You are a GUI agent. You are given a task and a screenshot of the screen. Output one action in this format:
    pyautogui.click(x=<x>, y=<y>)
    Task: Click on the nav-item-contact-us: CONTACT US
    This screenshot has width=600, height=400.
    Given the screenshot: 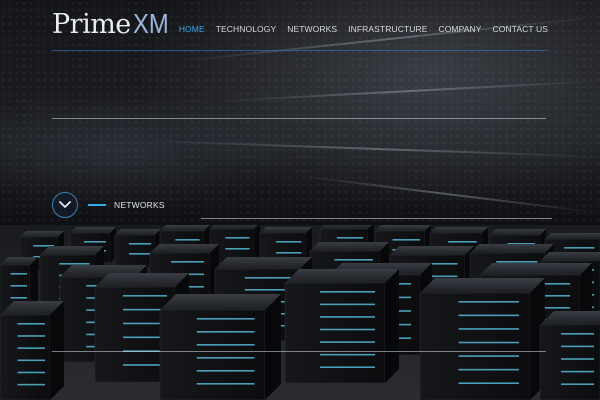 What is the action you would take?
    pyautogui.click(x=520, y=29)
    